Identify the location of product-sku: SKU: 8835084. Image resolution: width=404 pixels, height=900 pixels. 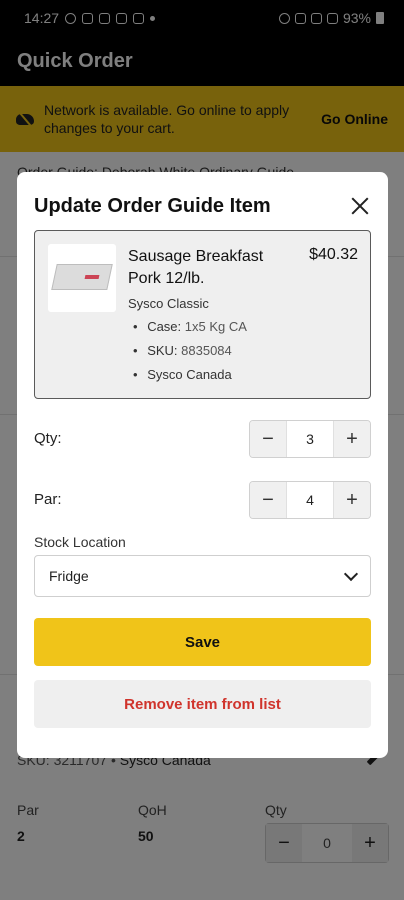
(190, 354).